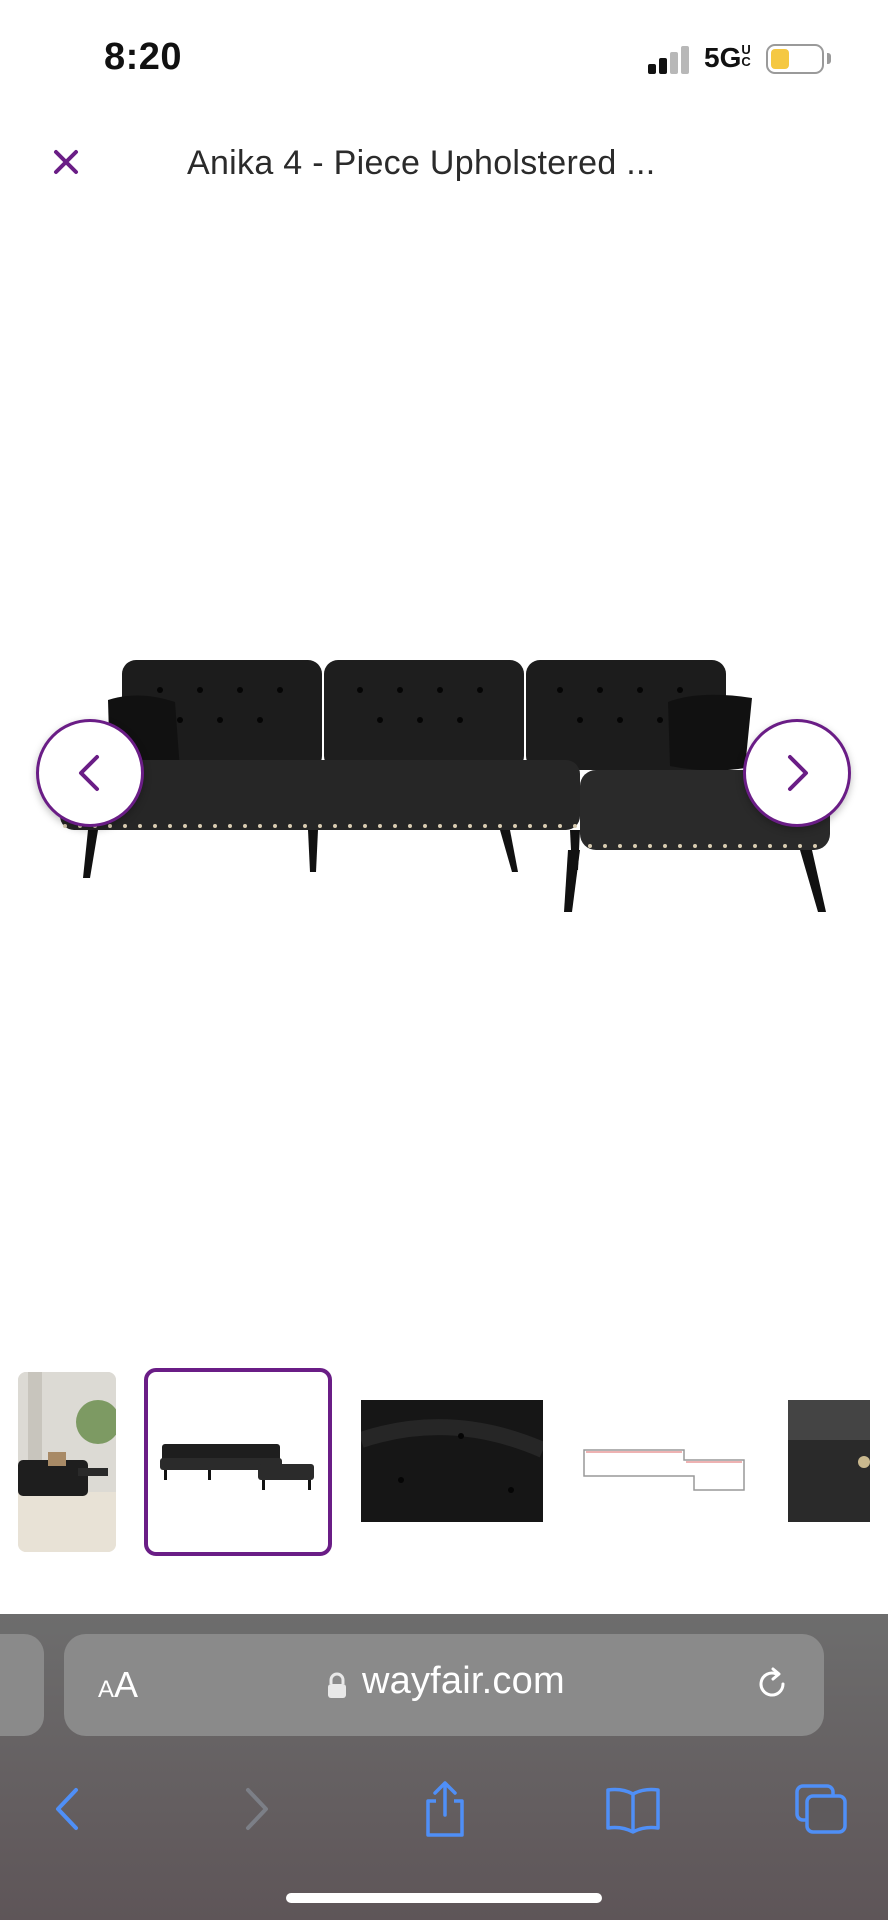 Image resolution: width=888 pixels, height=1920 pixels. I want to click on network-indicator: 5GUC, so click(727, 58).